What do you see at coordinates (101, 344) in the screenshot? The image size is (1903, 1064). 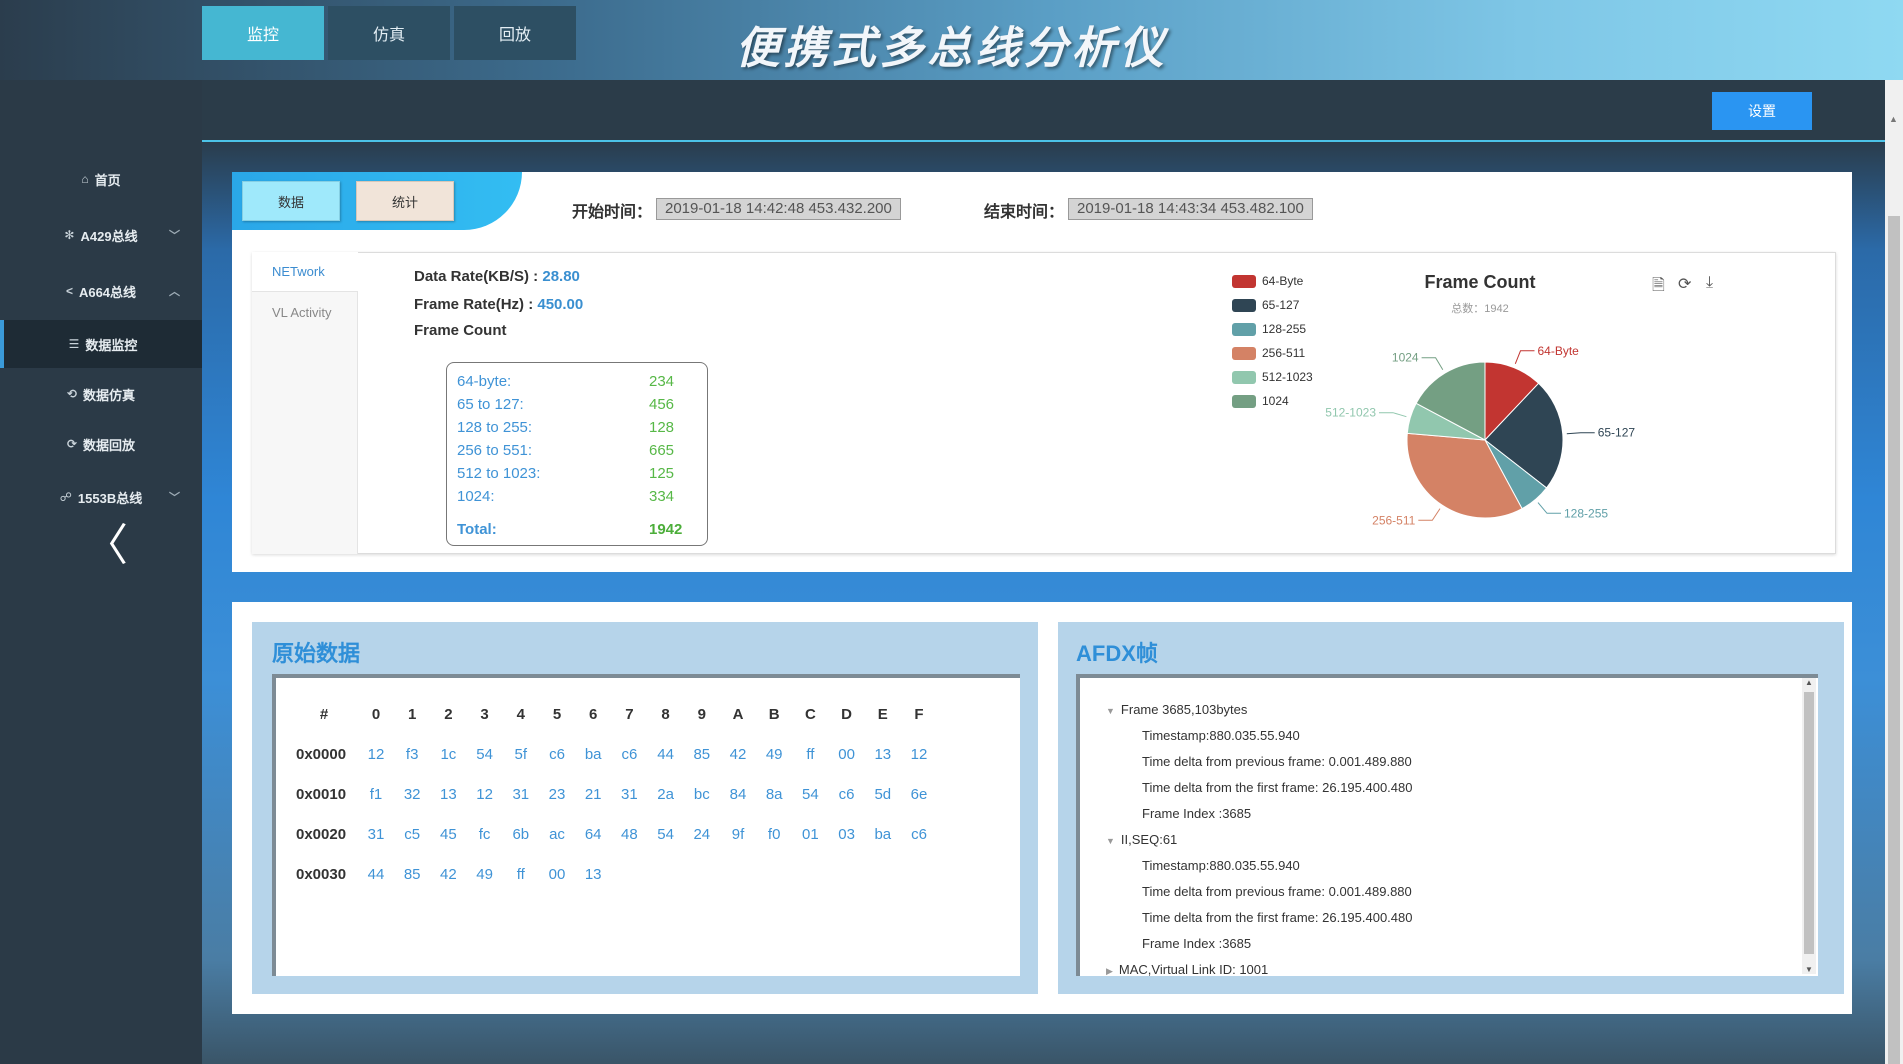 I see `sidebar-item-data-monitor: ☰ 数据监控` at bounding box center [101, 344].